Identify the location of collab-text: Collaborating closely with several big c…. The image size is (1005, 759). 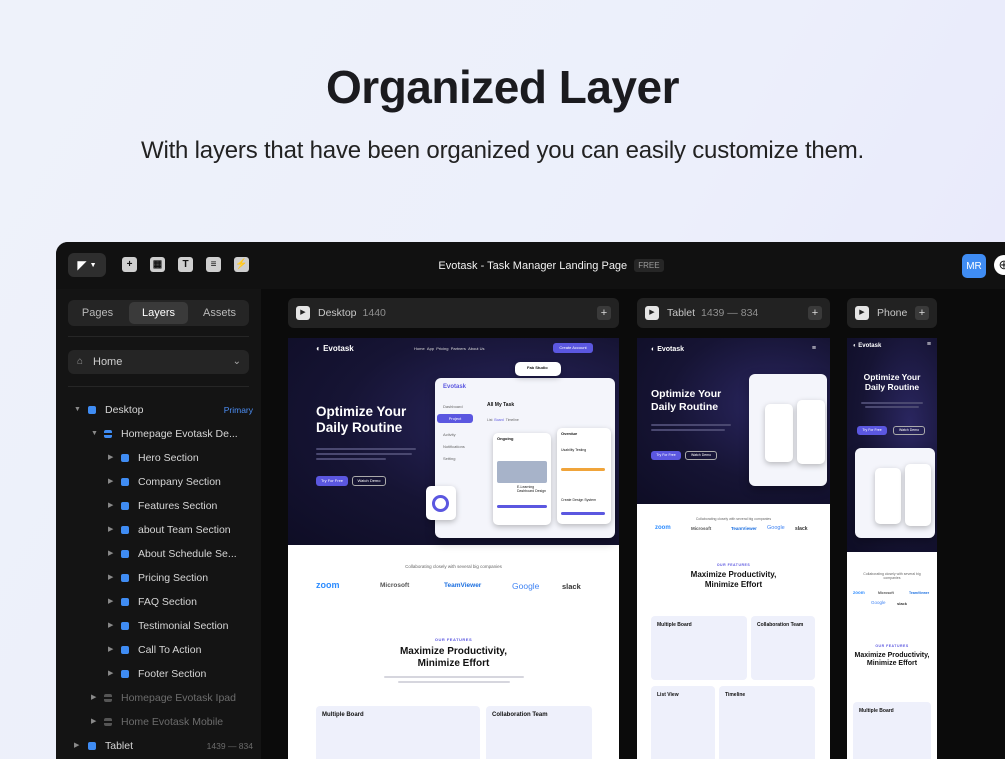
(453, 566).